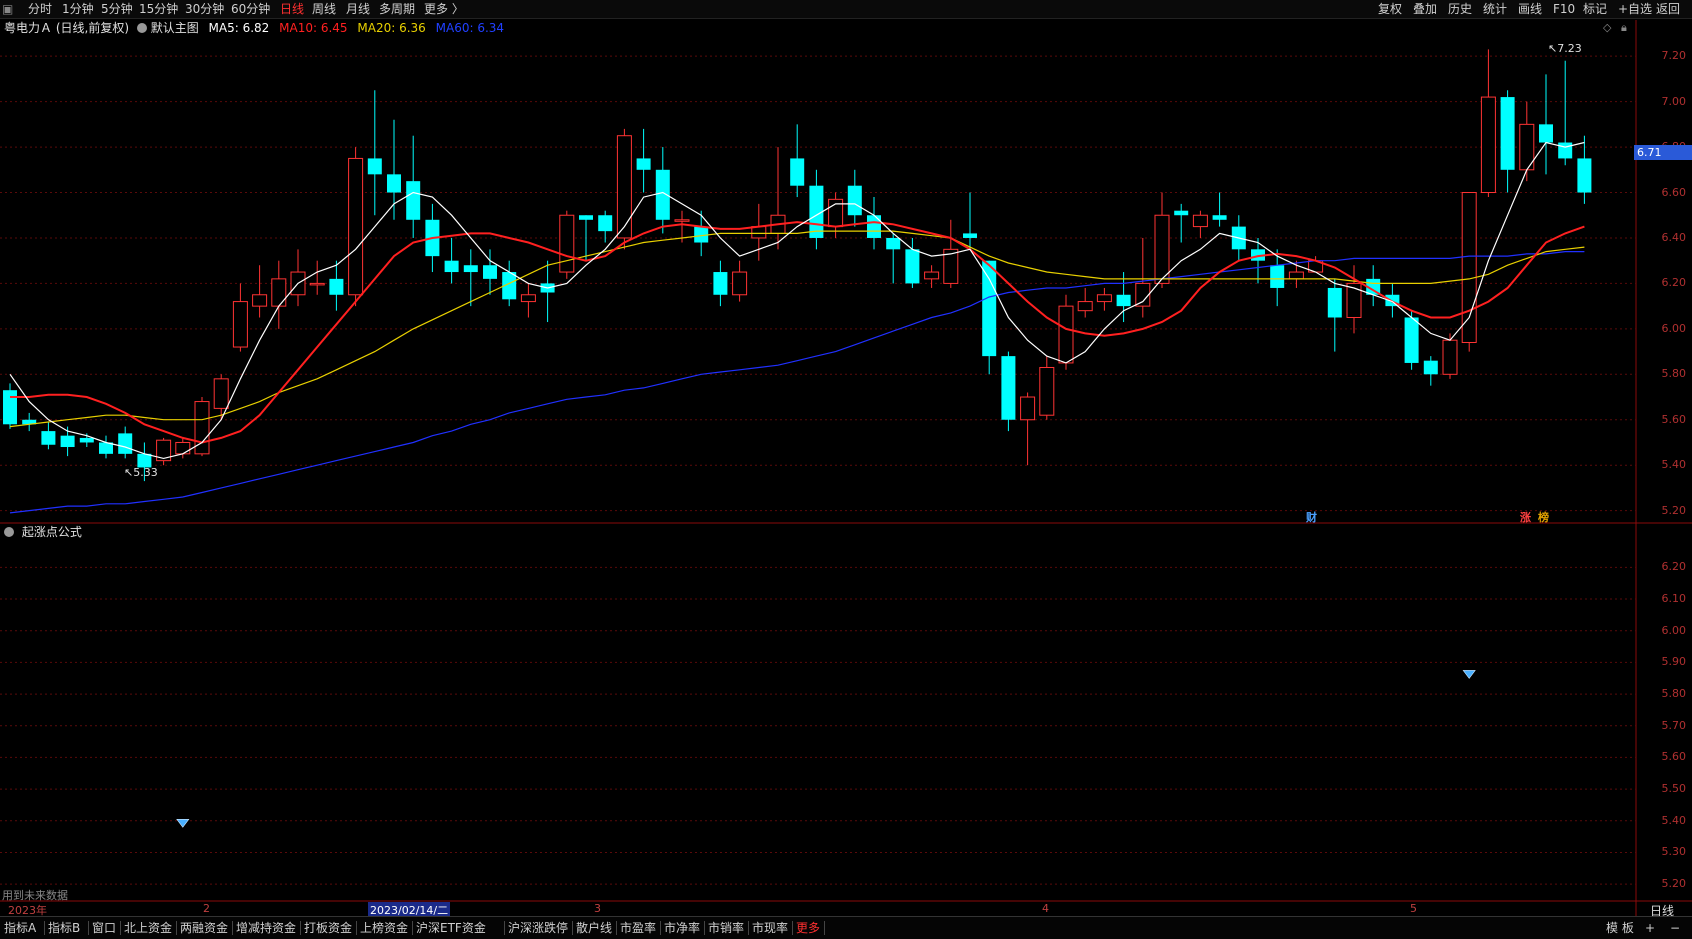 Image resolution: width=1692 pixels, height=939 pixels. What do you see at coordinates (1525, 517) in the screenshot?
I see `limit-up-marker: 涨` at bounding box center [1525, 517].